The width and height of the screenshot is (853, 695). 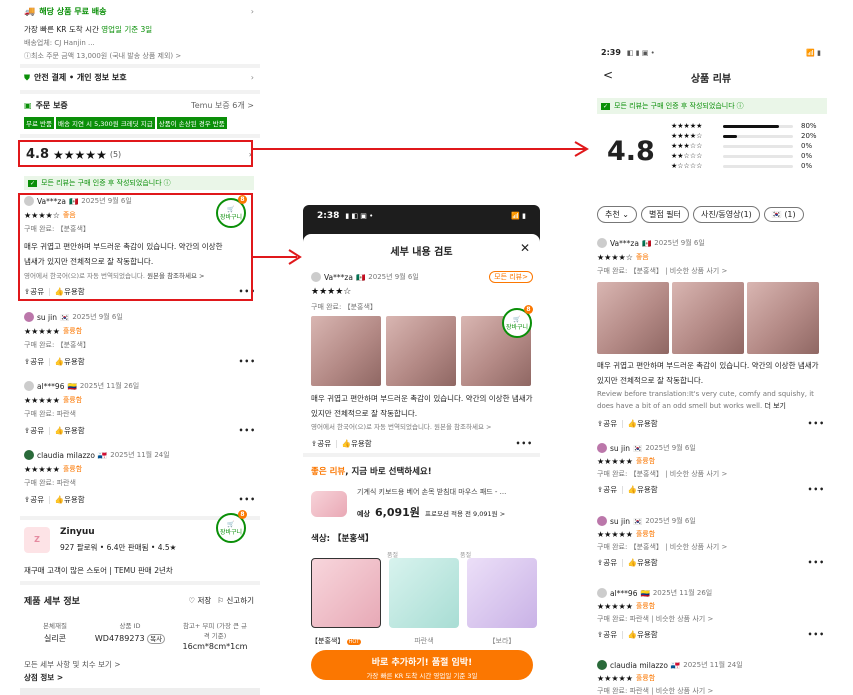 What do you see at coordinates (29, 386) in the screenshot?
I see `avatar` at bounding box center [29, 386].